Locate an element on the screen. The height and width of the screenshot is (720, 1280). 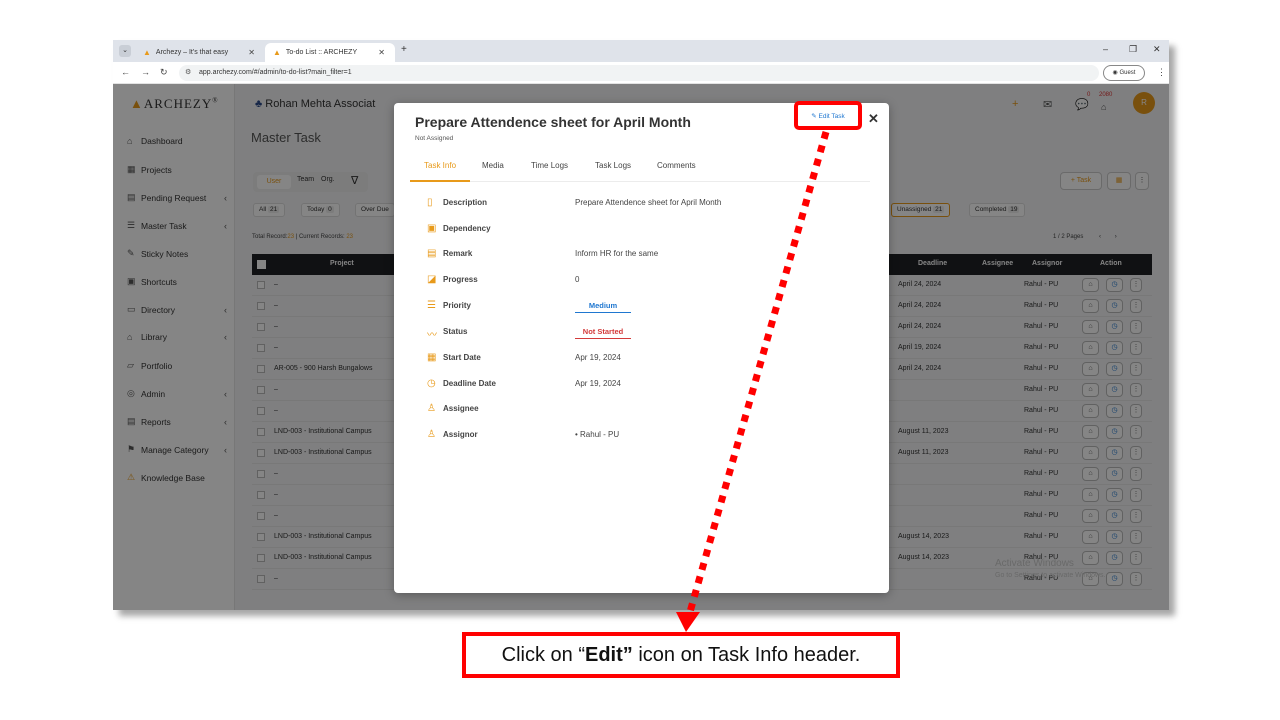
field-value: 0 is located at coordinates (577, 279).